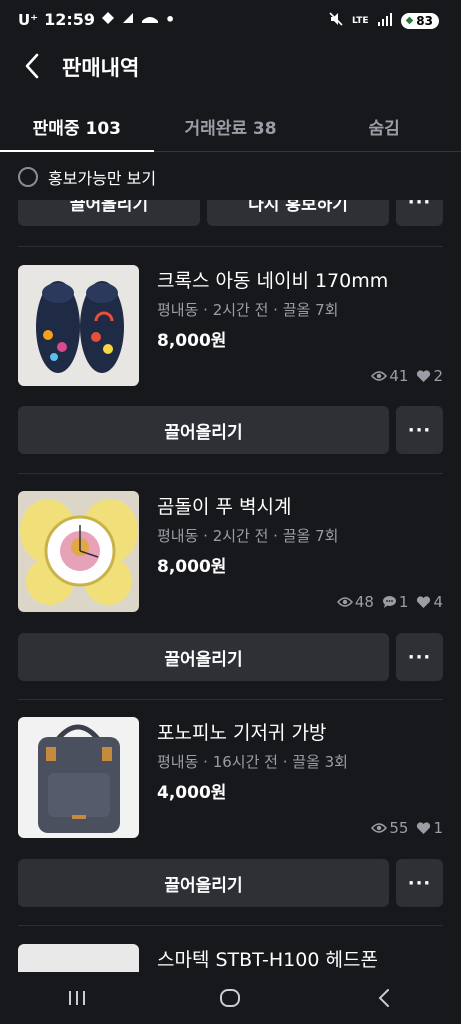 This screenshot has width=461, height=1024. What do you see at coordinates (77, 126) in the screenshot?
I see `tab-selling: 판매중 103` at bounding box center [77, 126].